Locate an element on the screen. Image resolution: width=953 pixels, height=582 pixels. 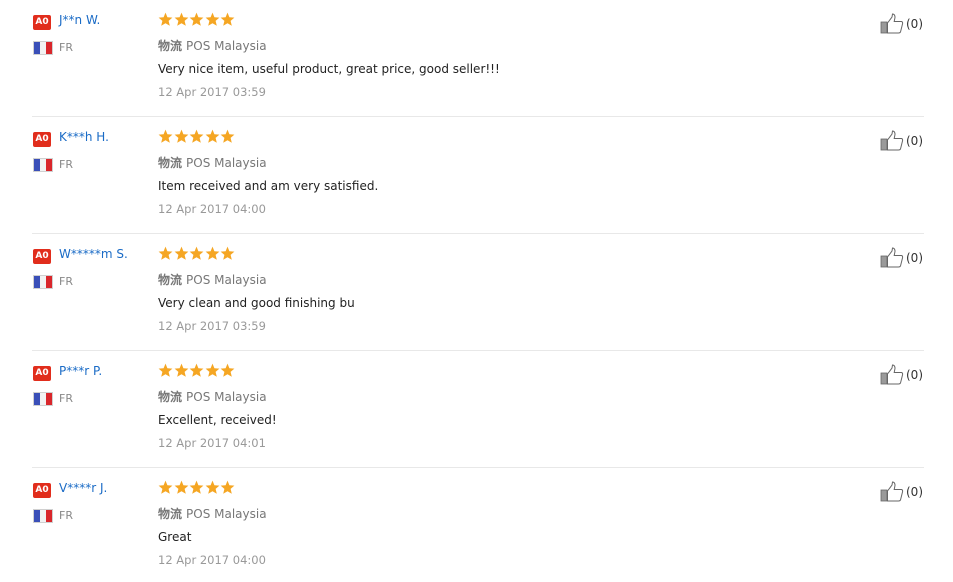
review-text: Excellent, received! is located at coordinates (217, 420).